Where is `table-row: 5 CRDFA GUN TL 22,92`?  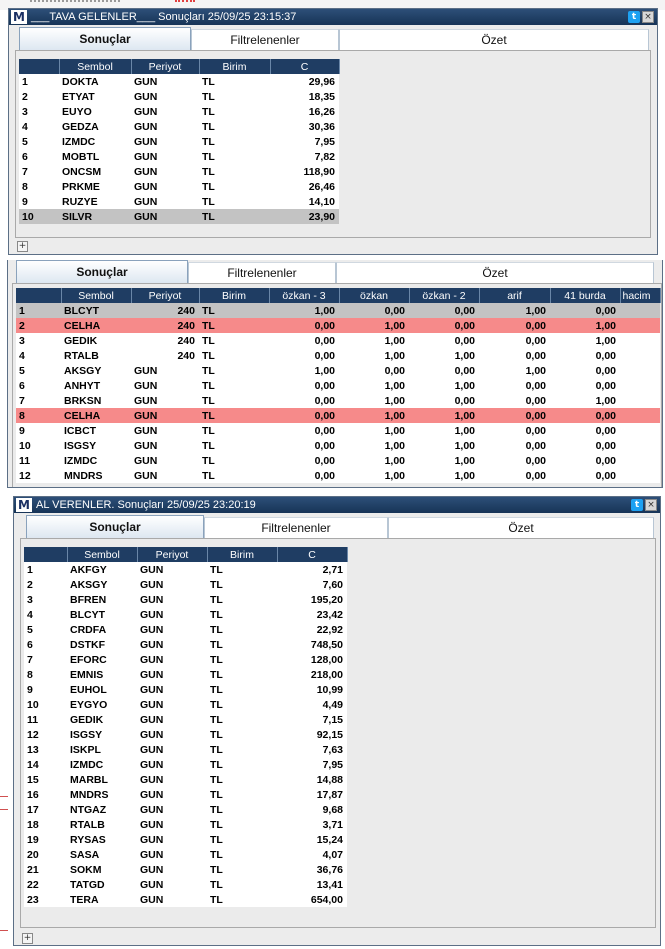
table-row: 5 CRDFA GUN TL 22,92 is located at coordinates (185, 629).